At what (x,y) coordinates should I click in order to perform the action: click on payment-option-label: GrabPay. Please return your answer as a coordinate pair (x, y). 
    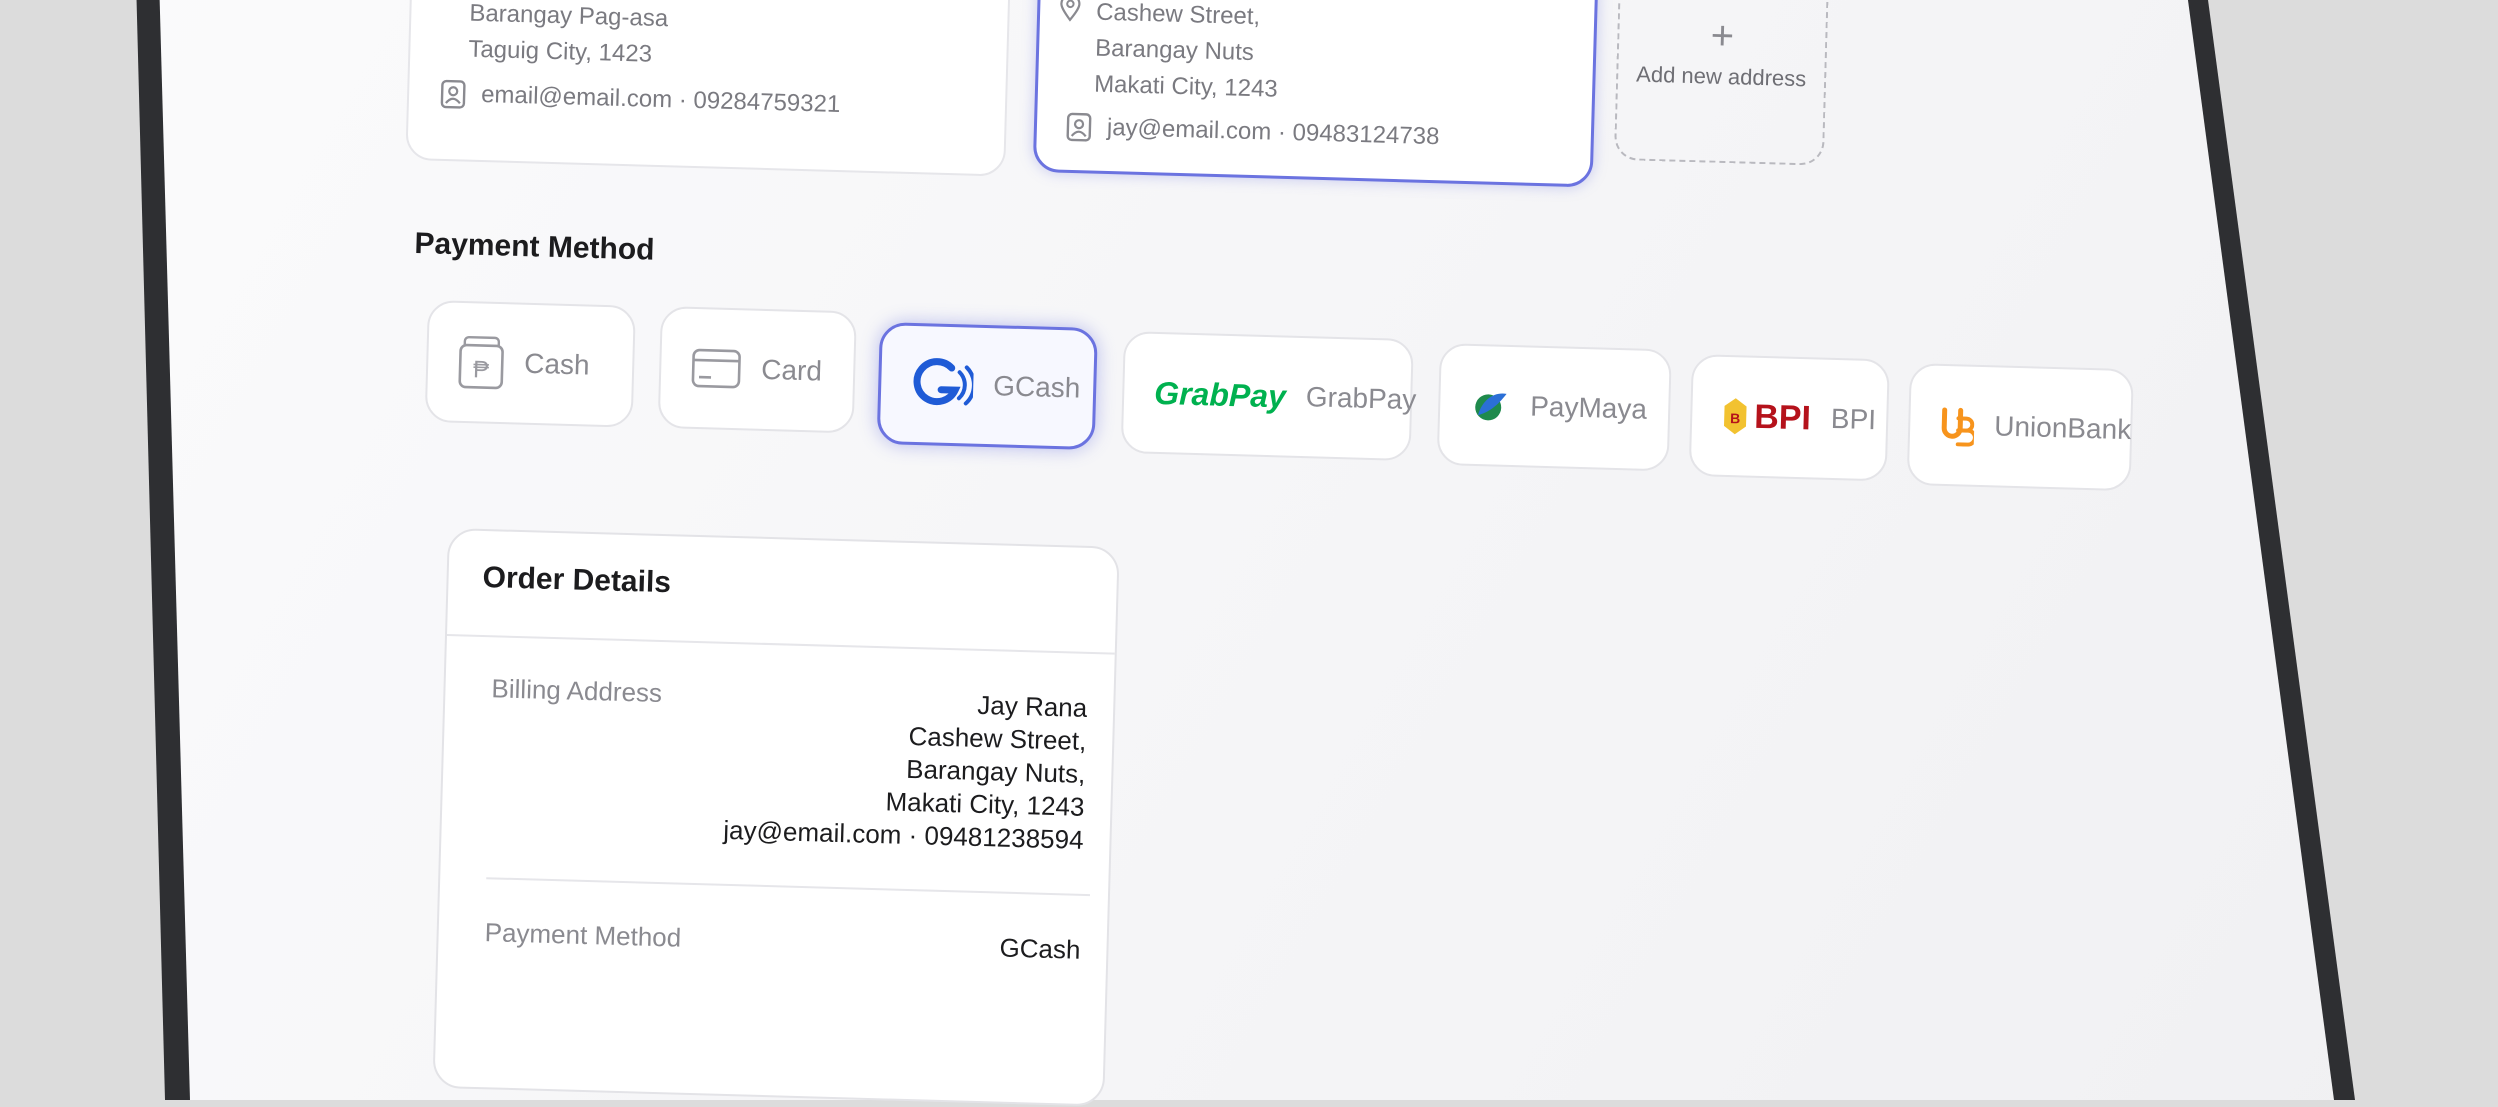
    Looking at the image, I should click on (1360, 398).